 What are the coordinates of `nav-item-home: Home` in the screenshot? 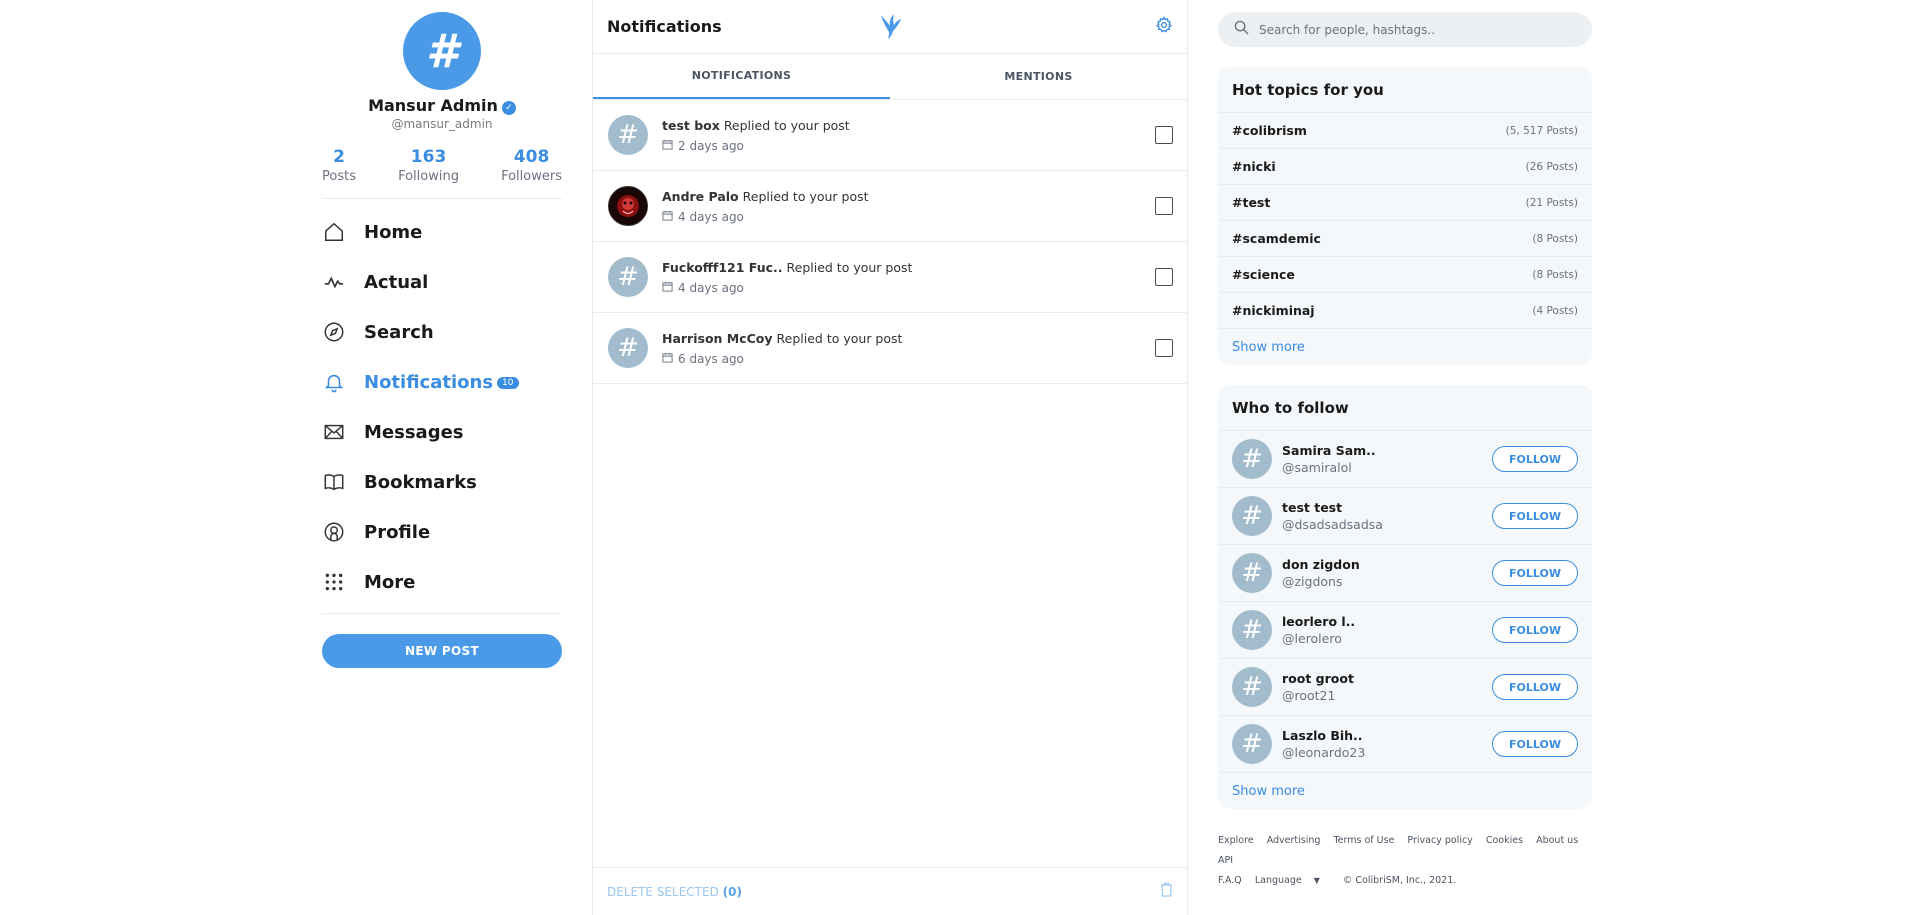 It's located at (442, 232).